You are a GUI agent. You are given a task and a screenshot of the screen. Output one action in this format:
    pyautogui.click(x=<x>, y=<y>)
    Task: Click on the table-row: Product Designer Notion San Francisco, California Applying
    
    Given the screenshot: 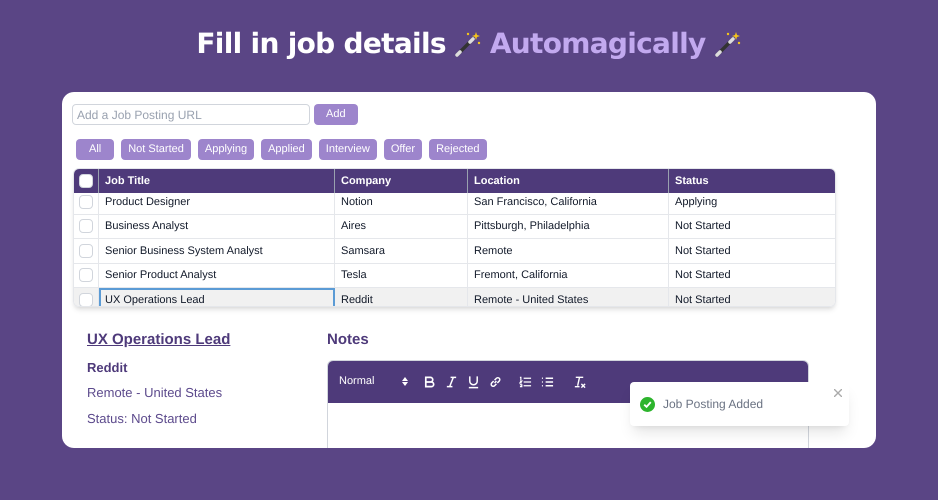 What is the action you would take?
    pyautogui.click(x=454, y=203)
    